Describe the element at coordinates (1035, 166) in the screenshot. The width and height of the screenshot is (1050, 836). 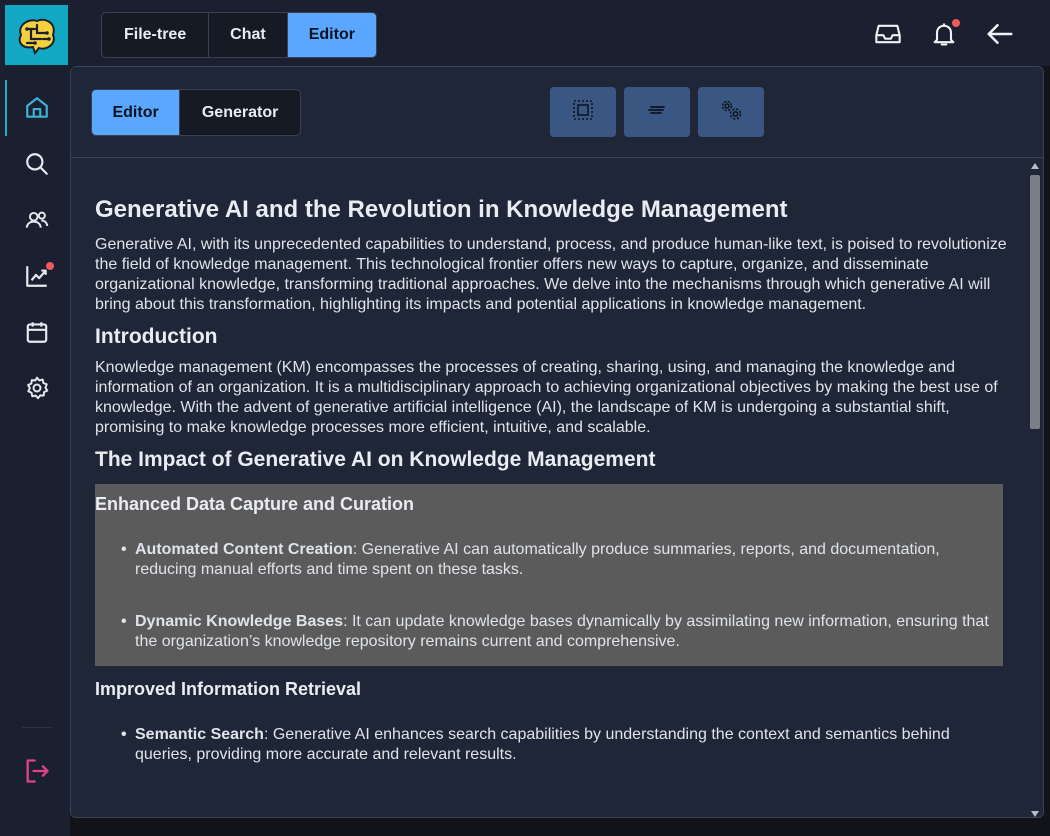
I see `scroll-up-arrow-icon` at that location.